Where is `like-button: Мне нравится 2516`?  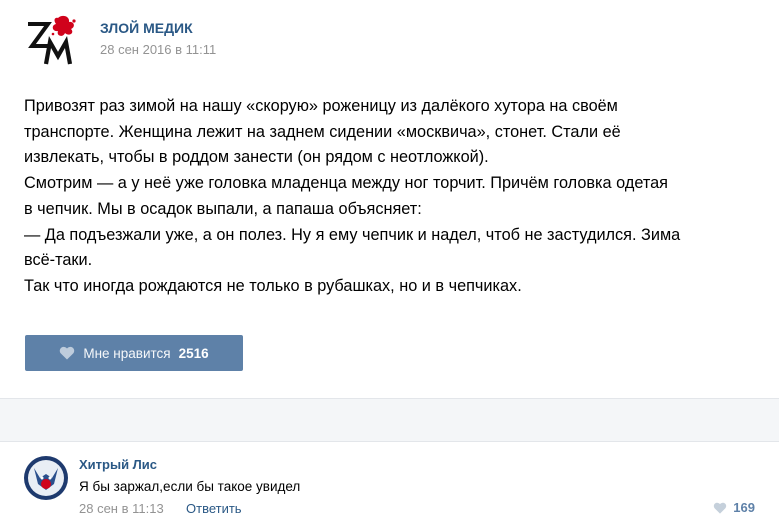 like-button: Мне нравится 2516 is located at coordinates (134, 353).